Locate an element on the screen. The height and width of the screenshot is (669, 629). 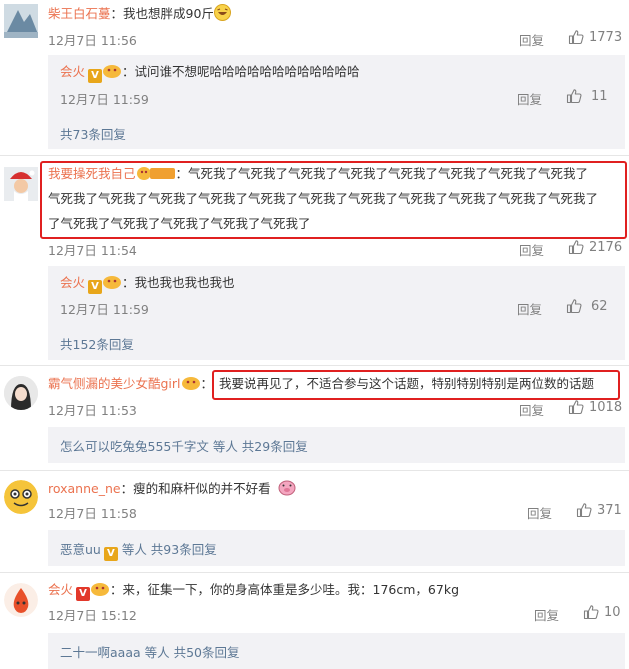
reply-count: 等人 共29条回复 is located at coordinates (258, 446).